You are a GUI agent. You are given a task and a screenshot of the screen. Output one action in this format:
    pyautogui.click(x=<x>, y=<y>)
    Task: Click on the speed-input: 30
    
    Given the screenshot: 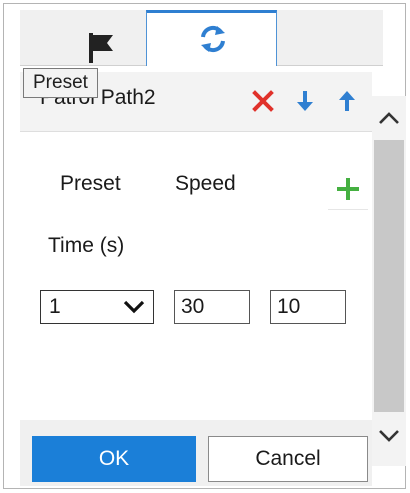 What is the action you would take?
    pyautogui.click(x=212, y=307)
    